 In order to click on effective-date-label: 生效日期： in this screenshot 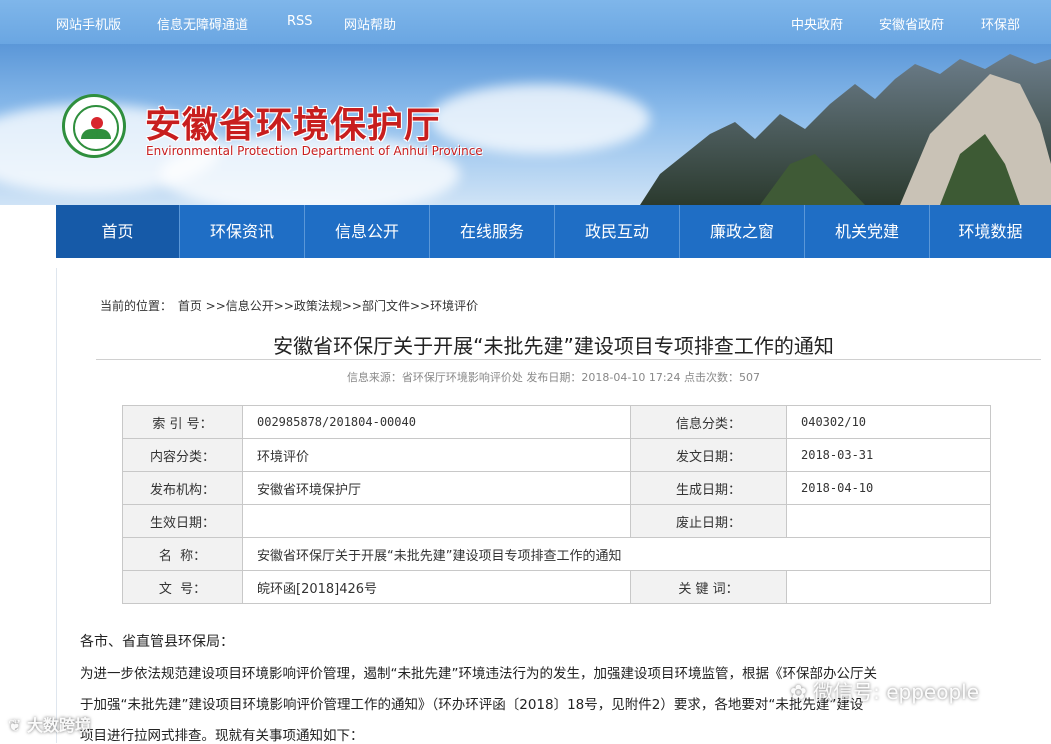, I will do `click(182, 521)`.